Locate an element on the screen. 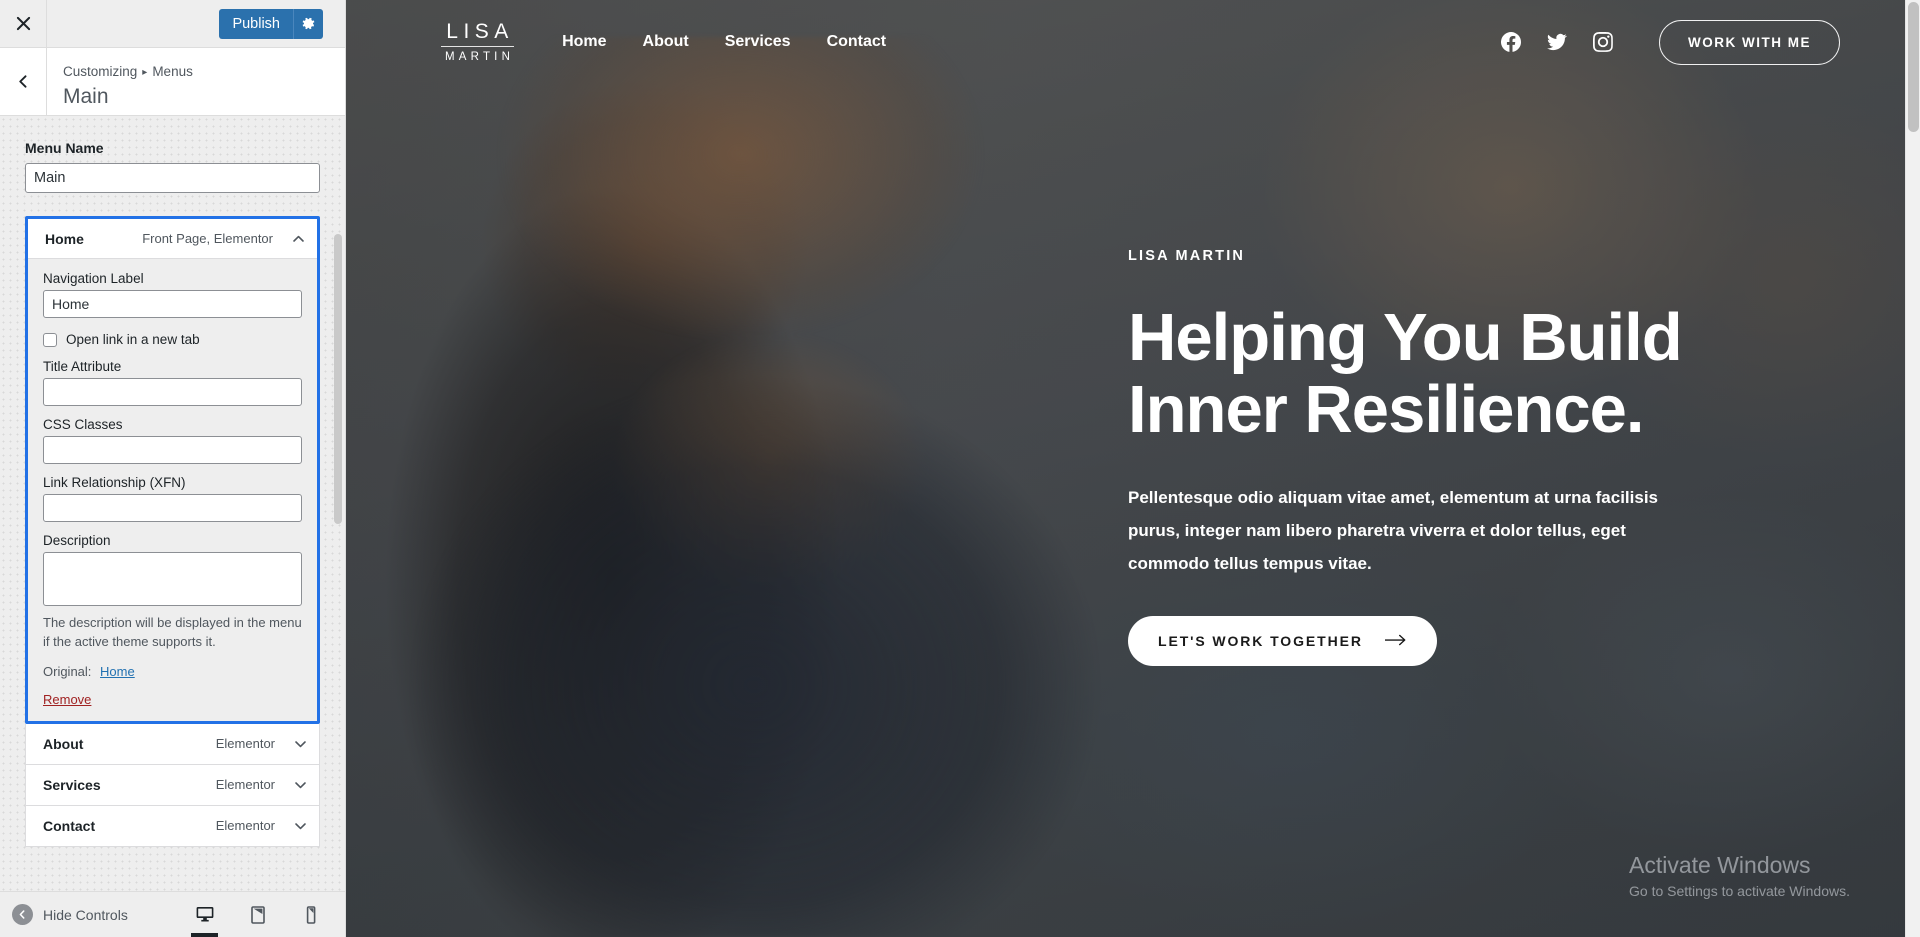  menu-item-header: Services Elementor is located at coordinates (172, 784).